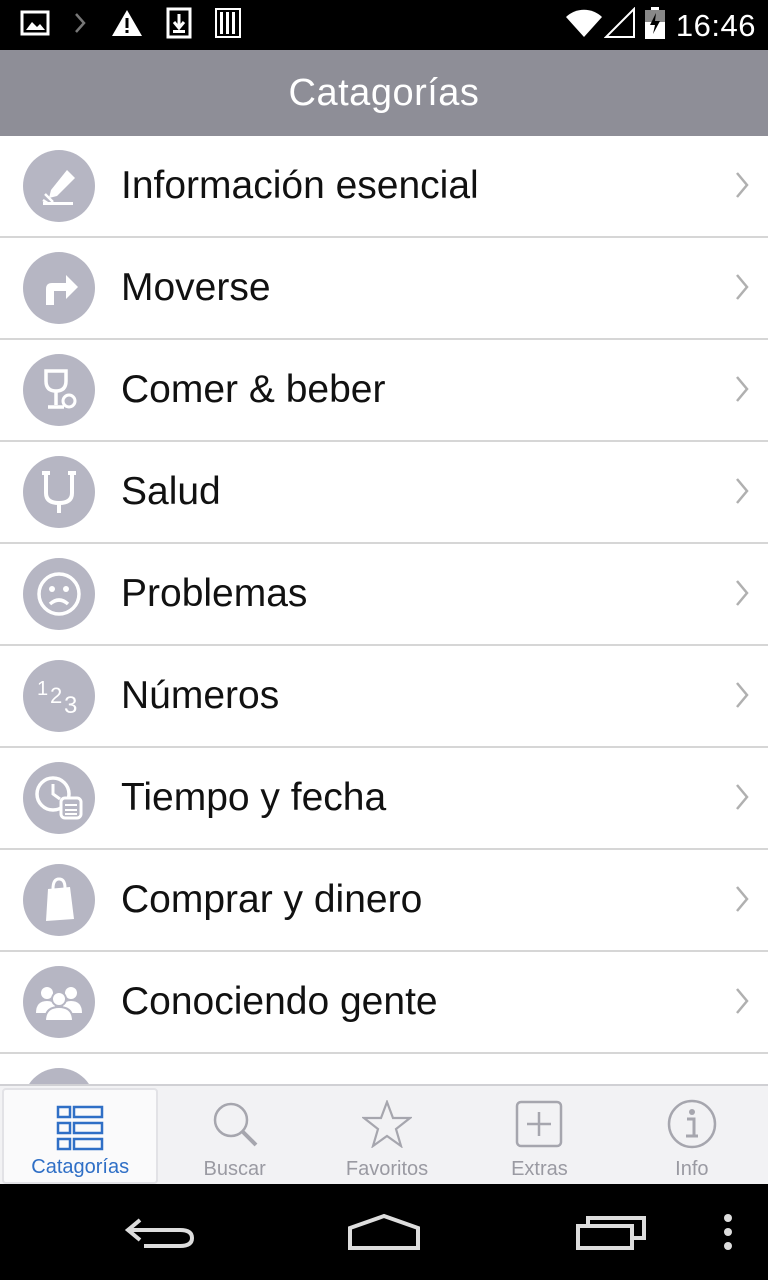 Image resolution: width=768 pixels, height=1280 pixels. I want to click on tab-buscar: Buscar, so click(234, 1135).